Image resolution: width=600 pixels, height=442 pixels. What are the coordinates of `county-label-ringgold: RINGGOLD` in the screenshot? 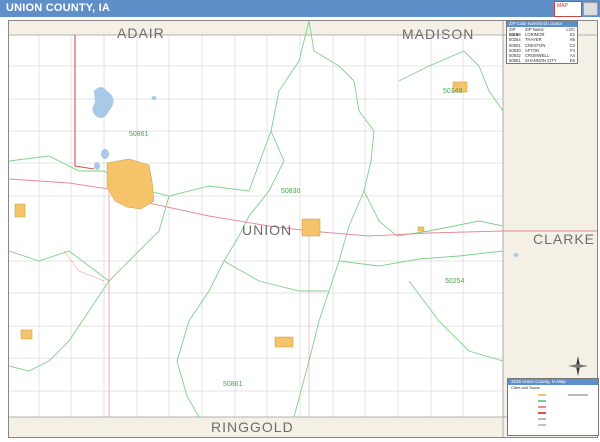 It's located at (252, 427).